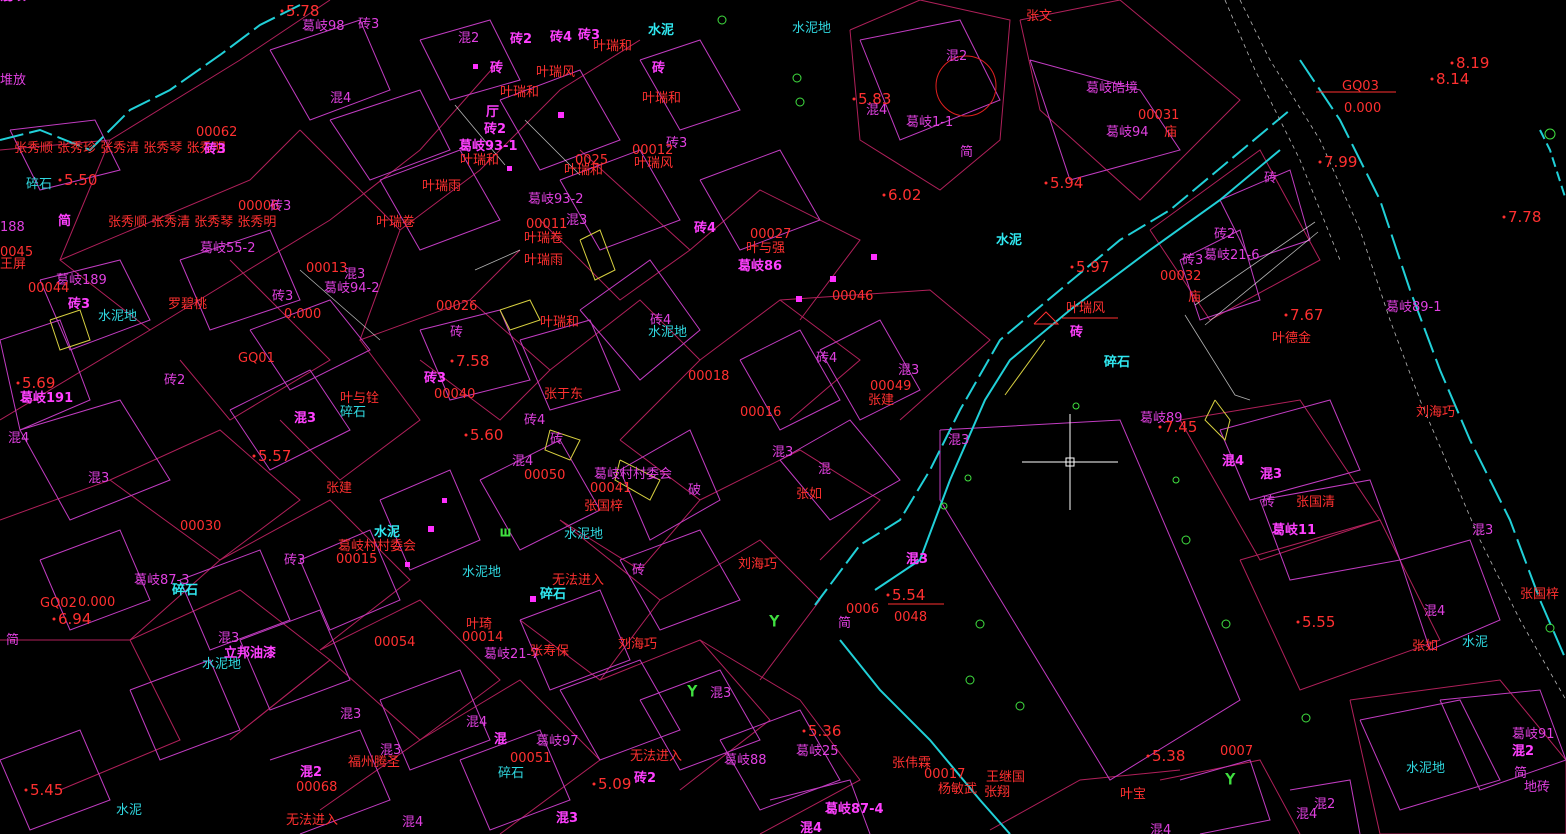 This screenshot has height=834, width=1566. Describe the element at coordinates (904, 195) in the screenshot. I see `elevation-label: 6.02` at that location.